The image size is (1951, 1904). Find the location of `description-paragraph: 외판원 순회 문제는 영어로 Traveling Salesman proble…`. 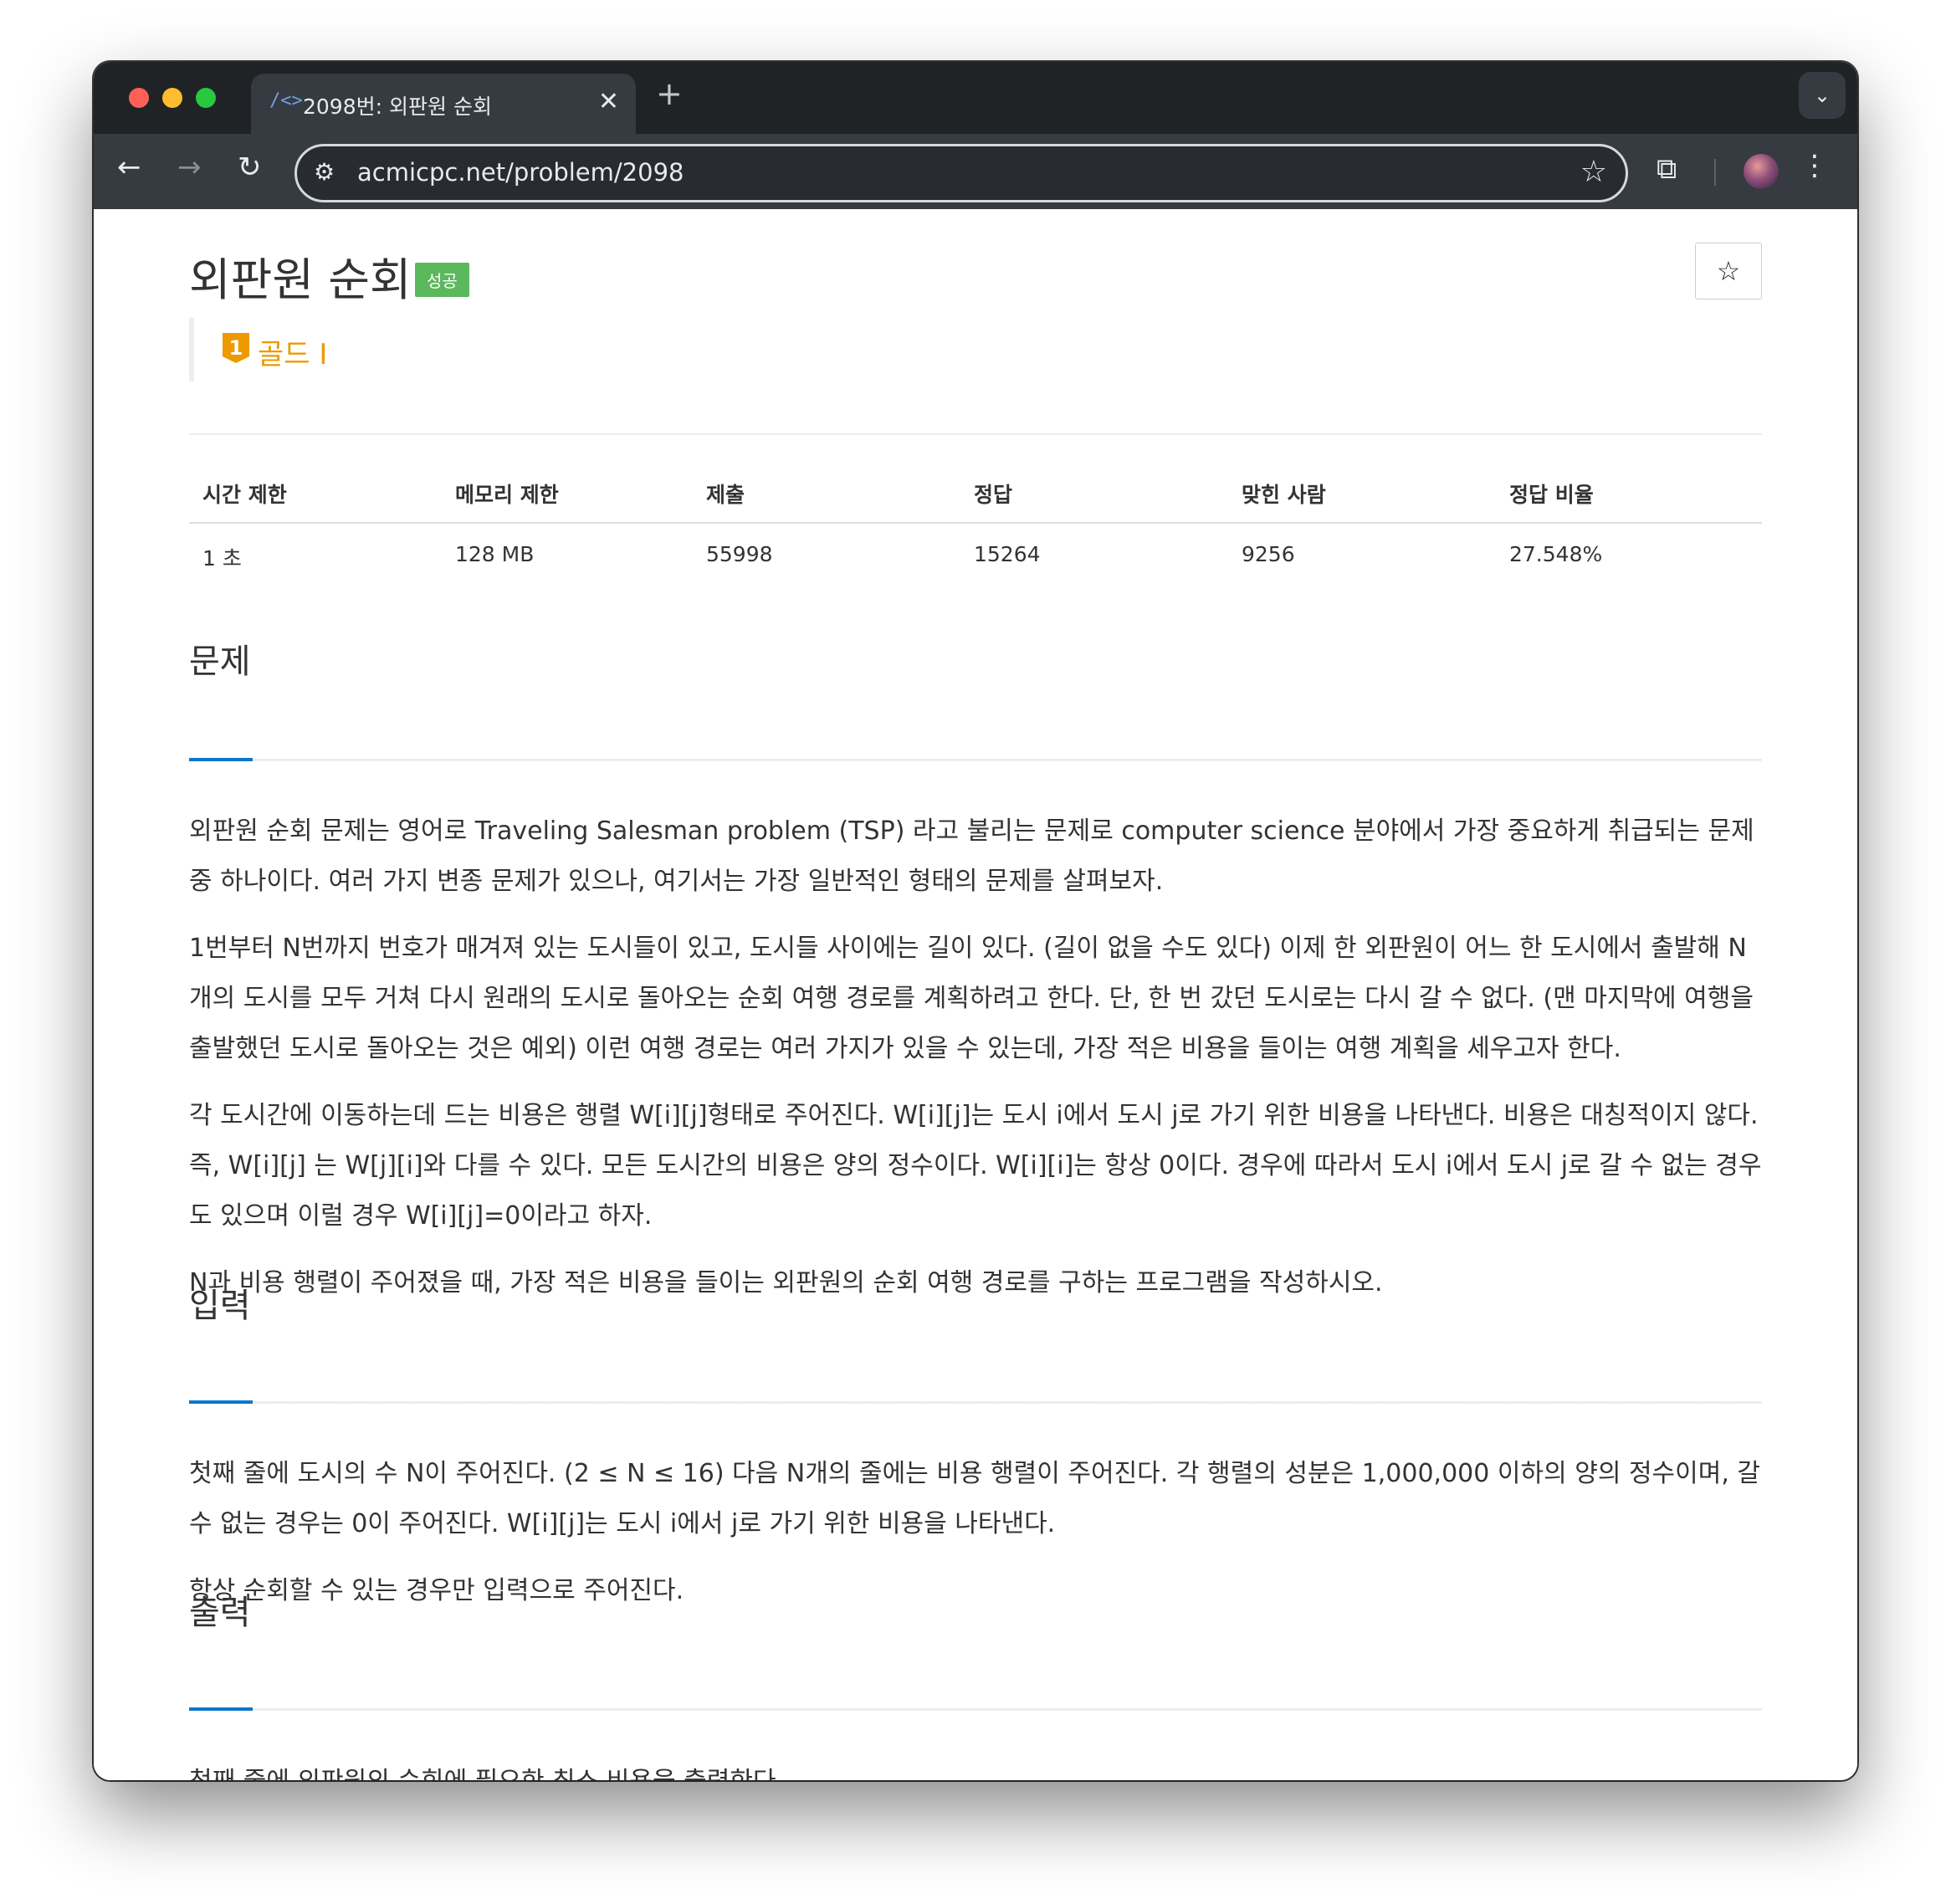

description-paragraph: 외판원 순회 문제는 영어로 Traveling Salesman proble… is located at coordinates (971, 856).